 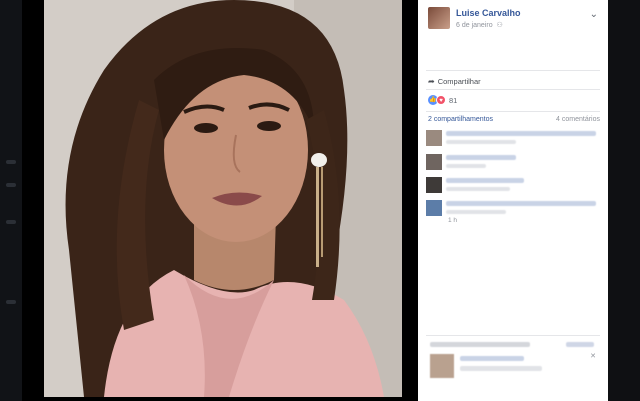 I want to click on suggestions-box: ✕, so click(x=514, y=368).